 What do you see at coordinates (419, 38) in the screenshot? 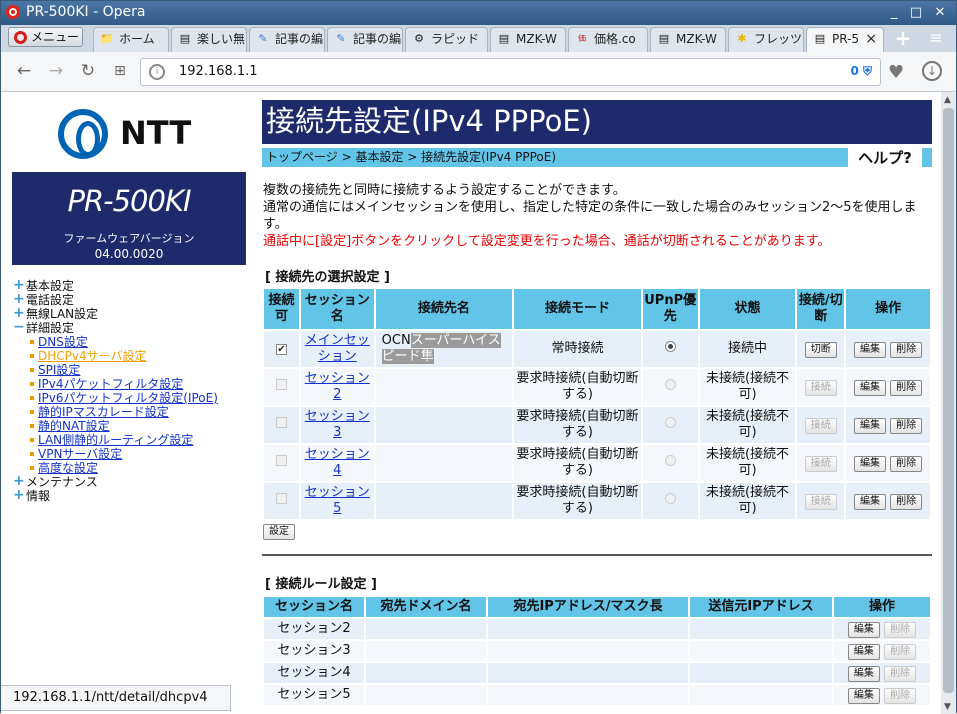
I see `rapid-icon: ⚙` at bounding box center [419, 38].